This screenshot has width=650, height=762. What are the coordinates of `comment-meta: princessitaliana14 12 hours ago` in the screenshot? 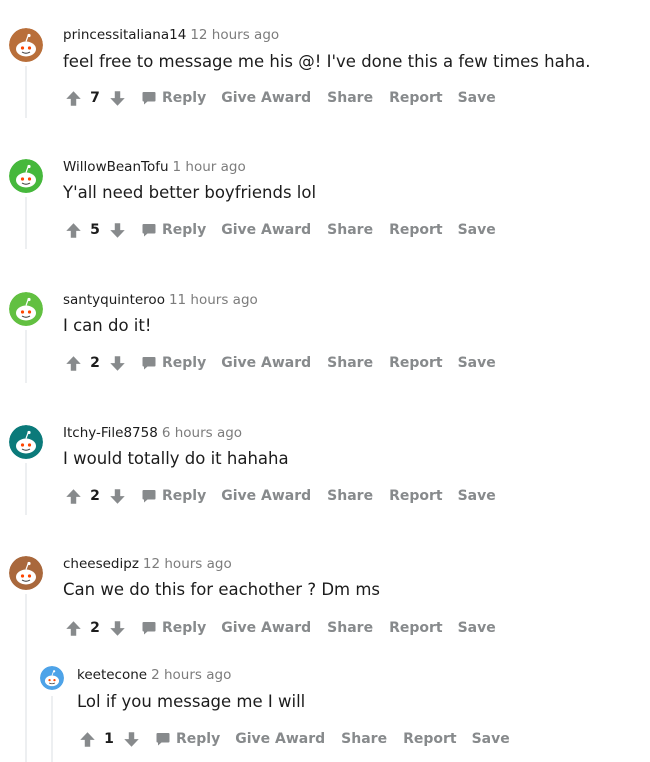 It's located at (171, 35).